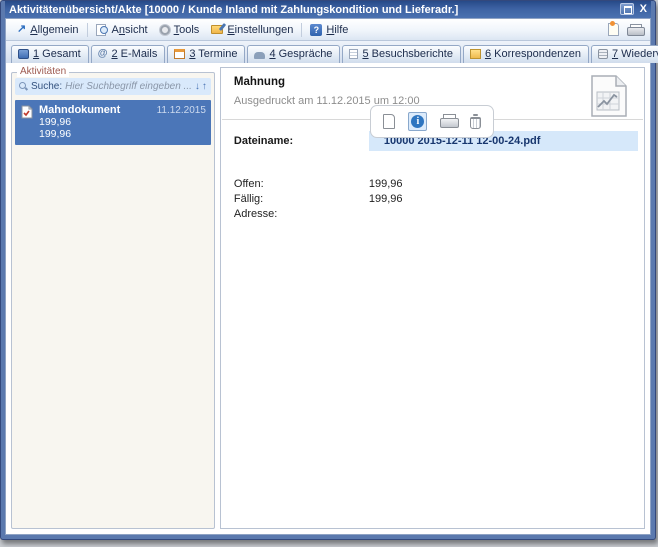 This screenshot has height=547, width=658. I want to click on help-icon: ?, so click(316, 29).